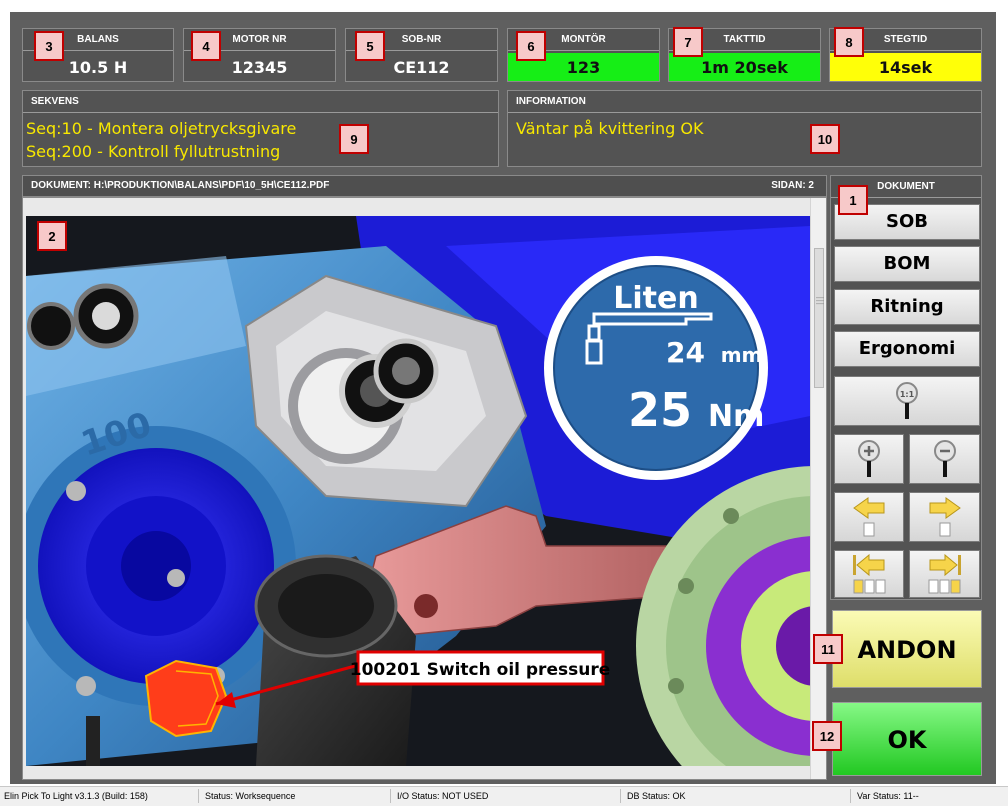 This screenshot has width=1008, height=806. What do you see at coordinates (660, 410) in the screenshot?
I see `torque-value: 25` at bounding box center [660, 410].